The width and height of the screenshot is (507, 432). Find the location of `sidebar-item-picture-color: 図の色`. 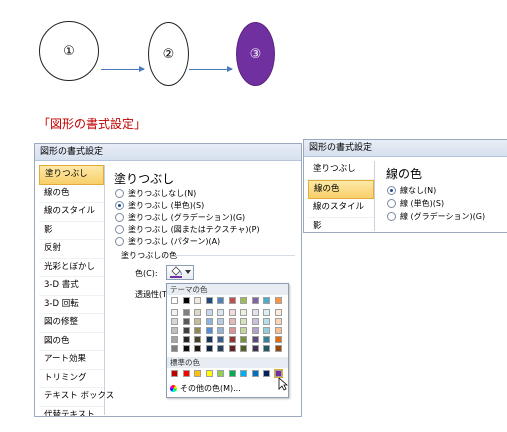

sidebar-item-picture-color: 図の色 is located at coordinates (71, 342).